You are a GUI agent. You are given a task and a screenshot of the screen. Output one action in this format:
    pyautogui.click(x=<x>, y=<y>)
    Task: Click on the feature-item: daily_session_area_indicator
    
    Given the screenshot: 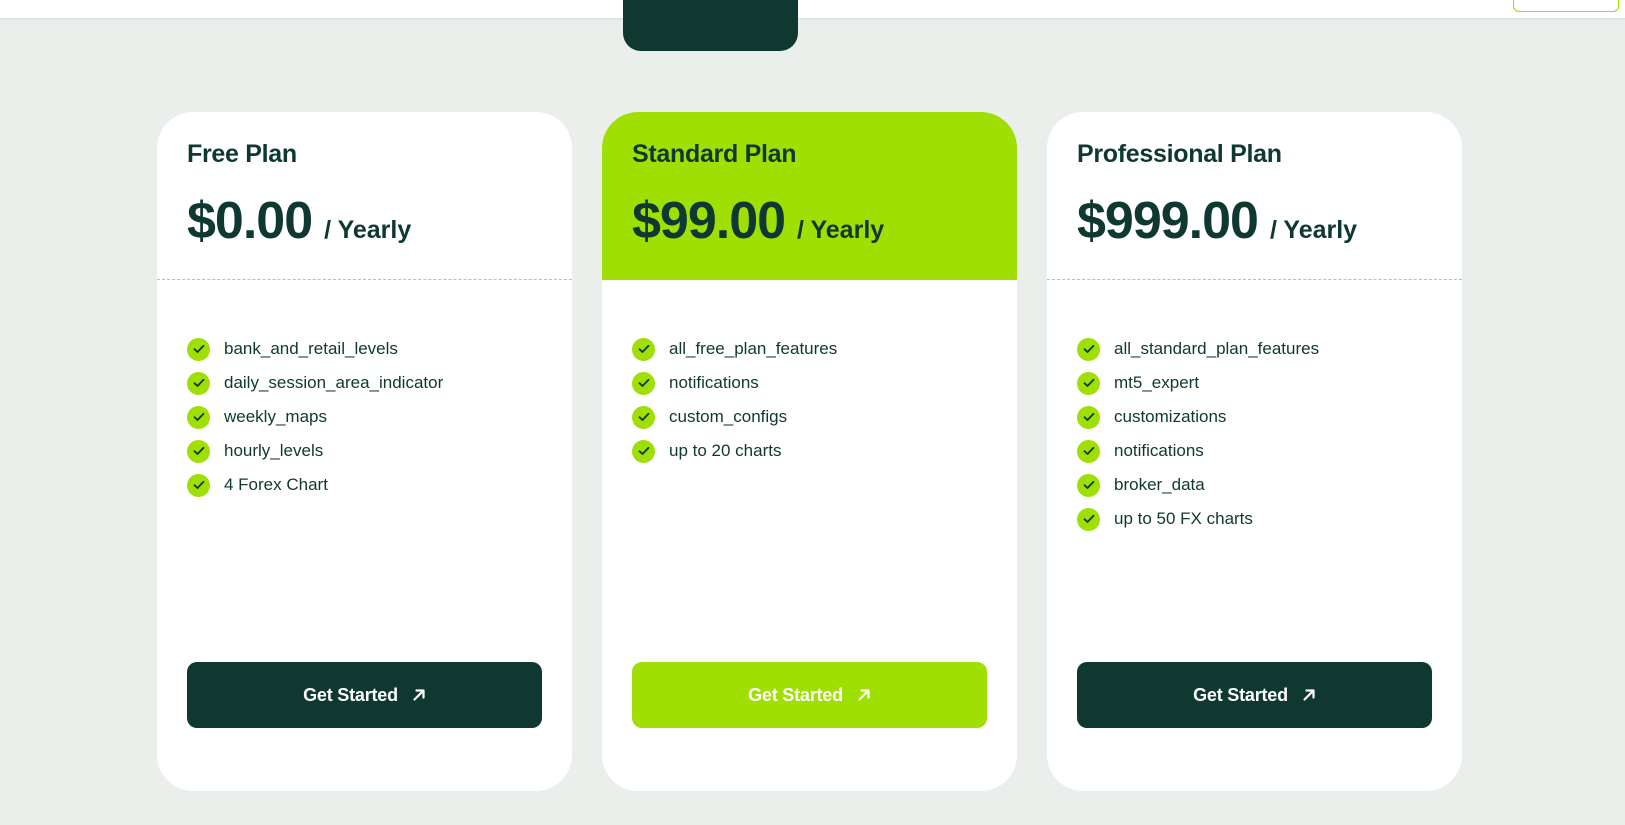 What is the action you would take?
    pyautogui.click(x=364, y=383)
    